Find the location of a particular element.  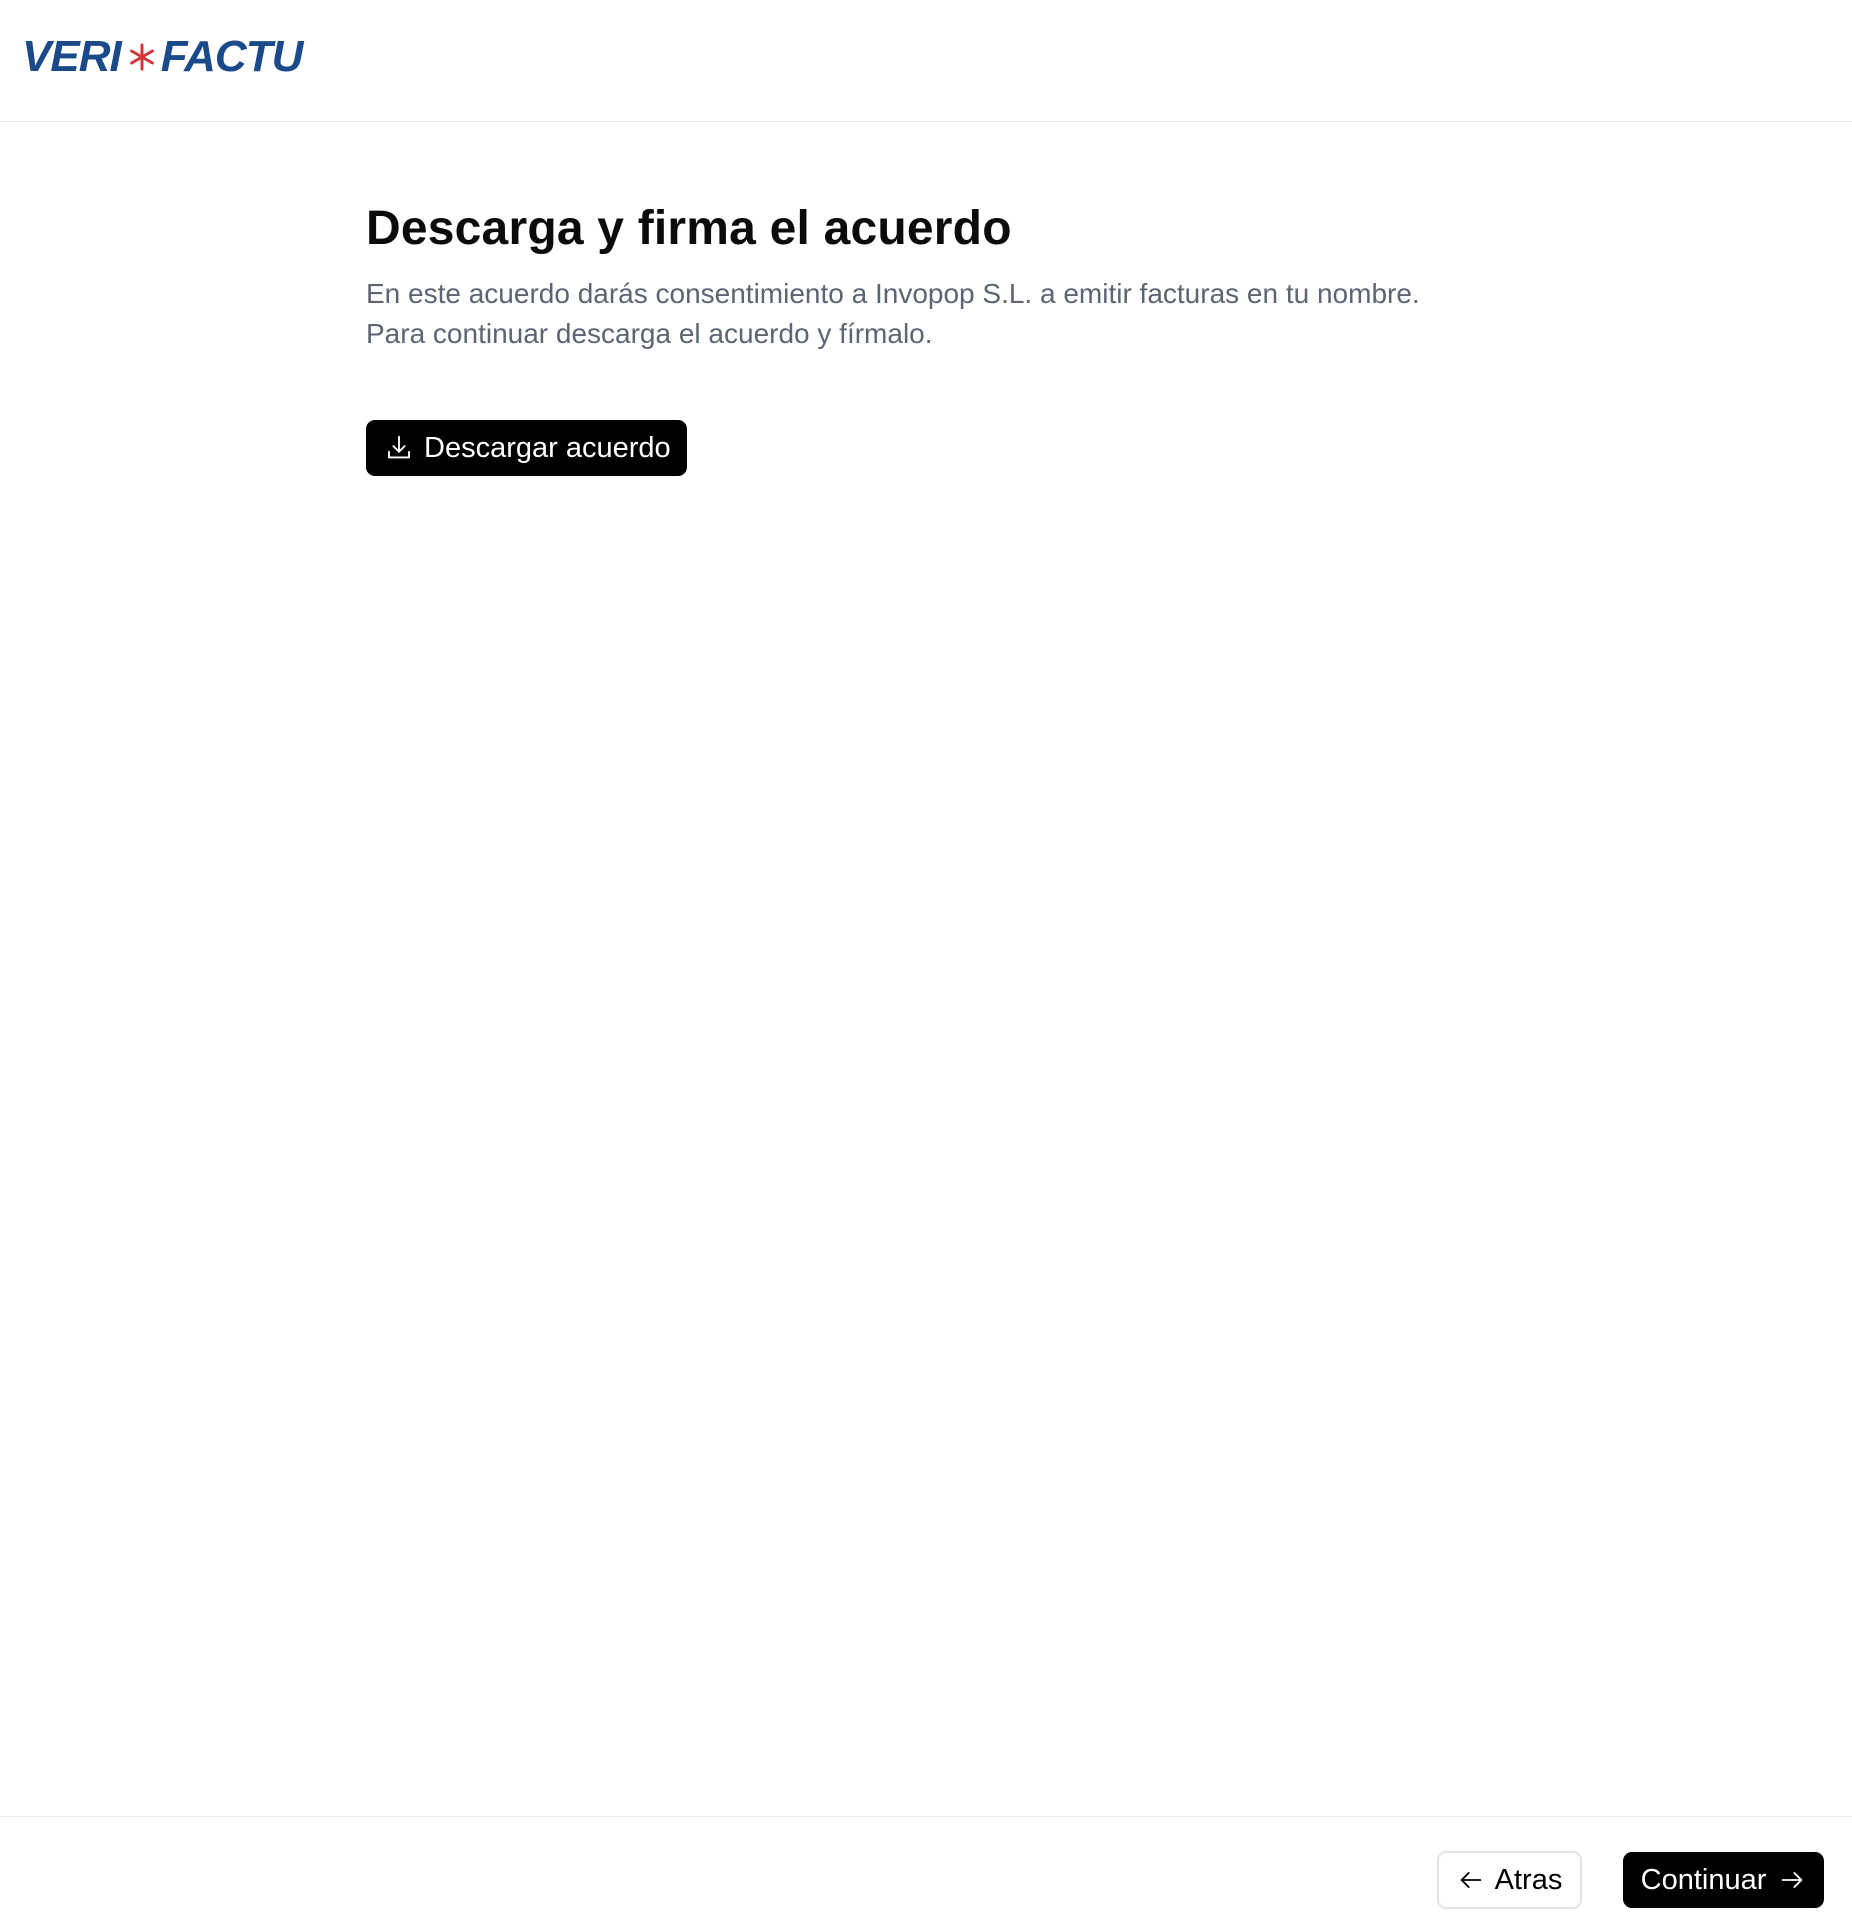

download-button-label: Descargar acuerdo is located at coordinates (547, 447).